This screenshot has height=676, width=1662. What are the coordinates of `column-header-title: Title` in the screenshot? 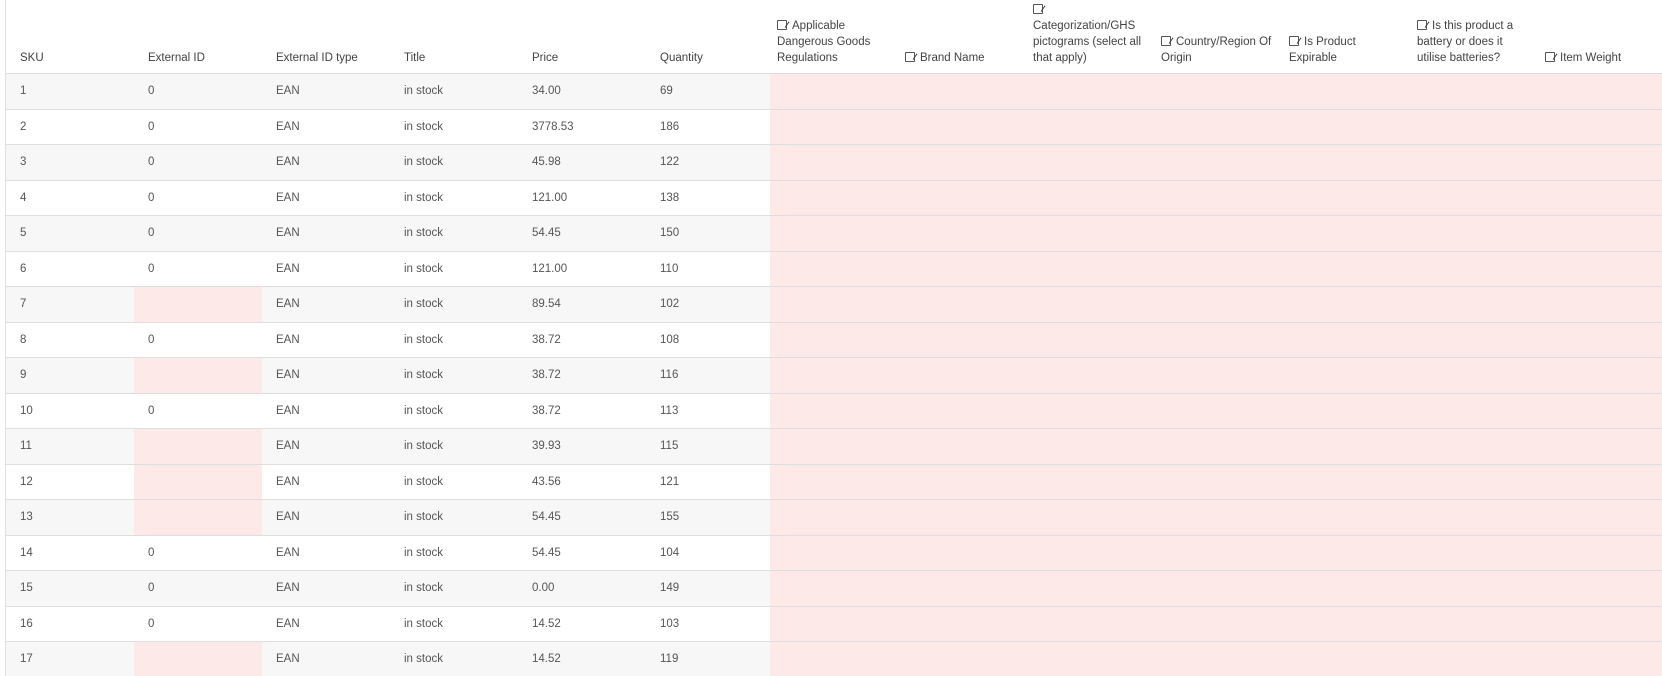 It's located at (454, 58).